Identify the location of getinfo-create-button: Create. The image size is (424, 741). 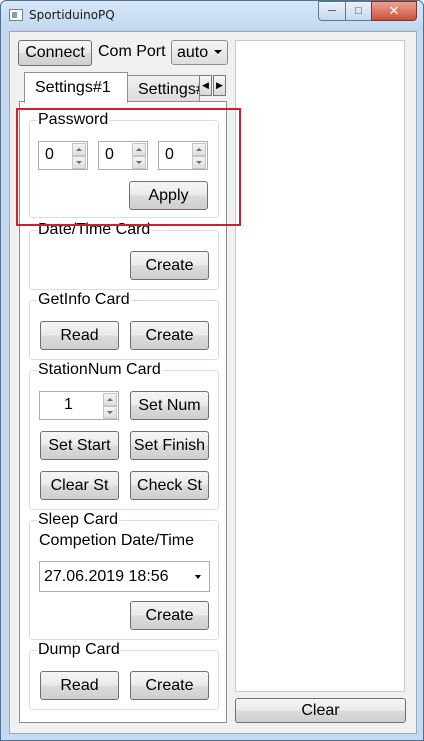
(169, 335).